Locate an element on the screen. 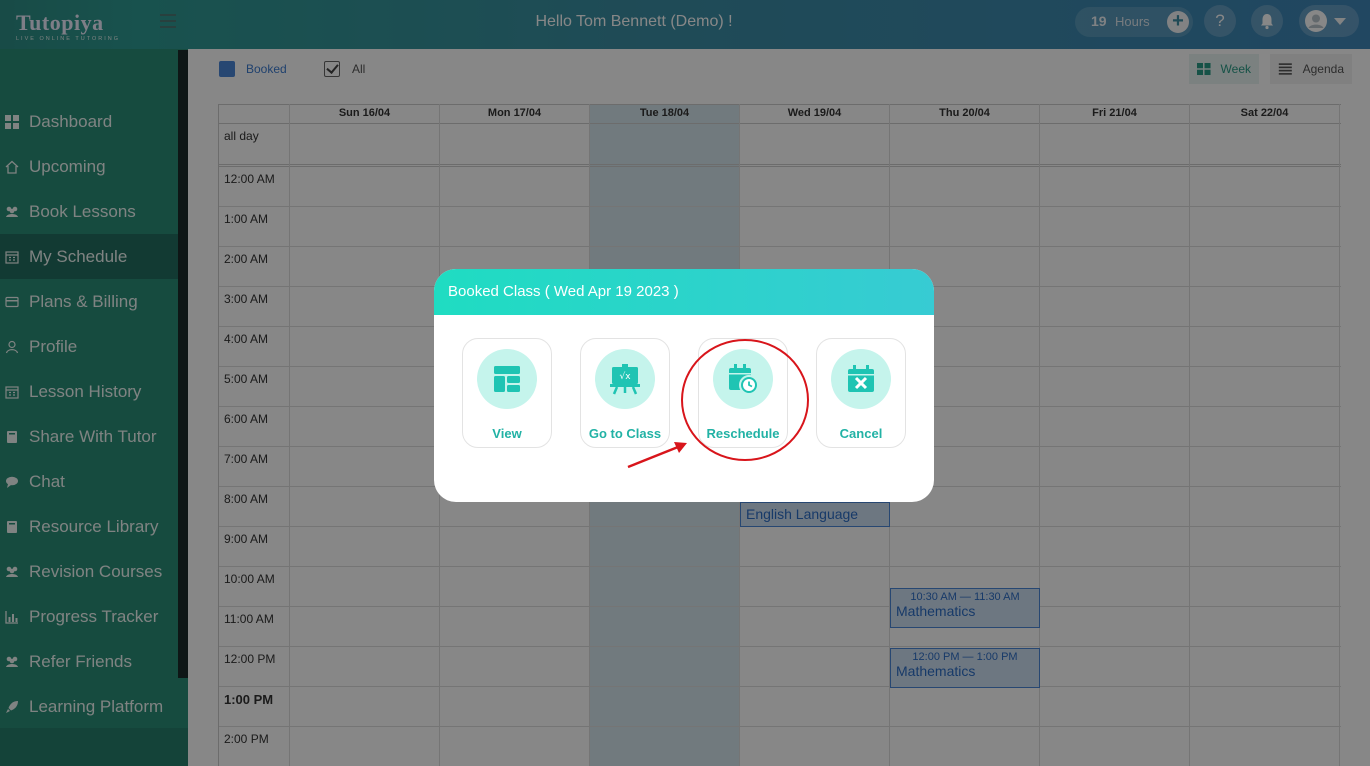 This screenshot has width=1370, height=766. go-to-class-icon-circle: √x is located at coordinates (625, 379).